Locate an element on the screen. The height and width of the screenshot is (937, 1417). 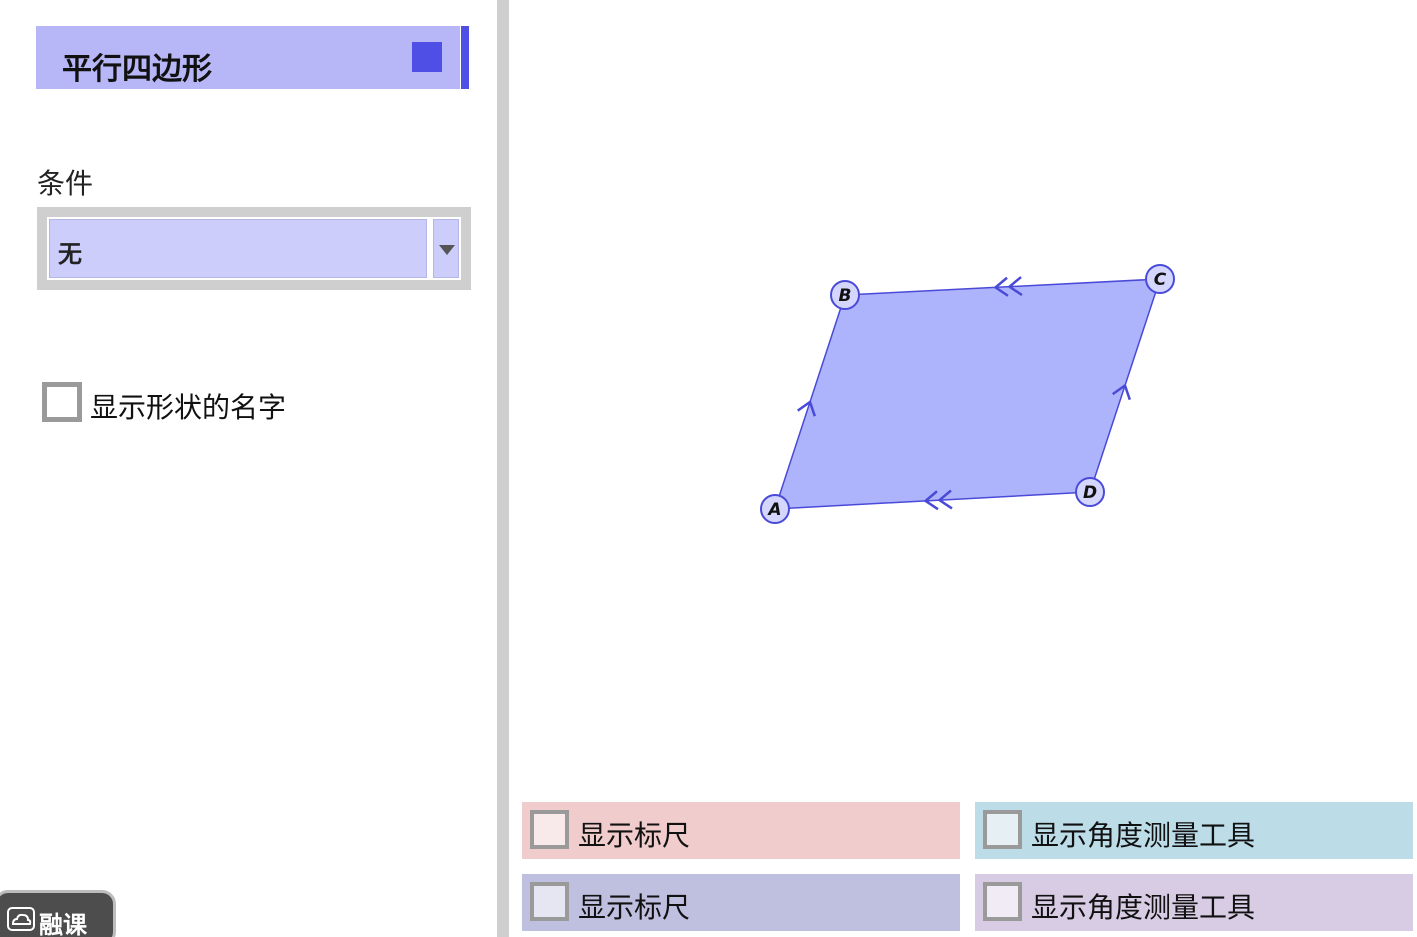
tool-button-protractor-2: 显示角度测量工具 is located at coordinates (1194, 902).